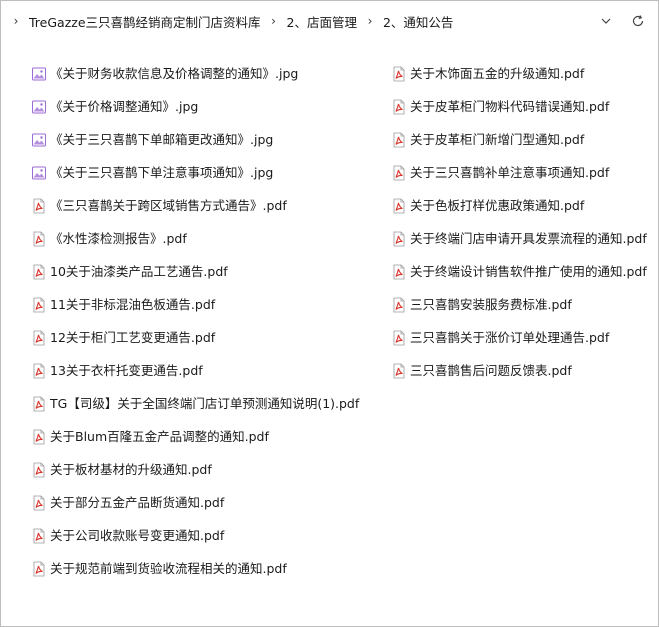 The height and width of the screenshot is (627, 659). I want to click on file-name: 关于板材基材的升级通知.pdf, so click(131, 469).